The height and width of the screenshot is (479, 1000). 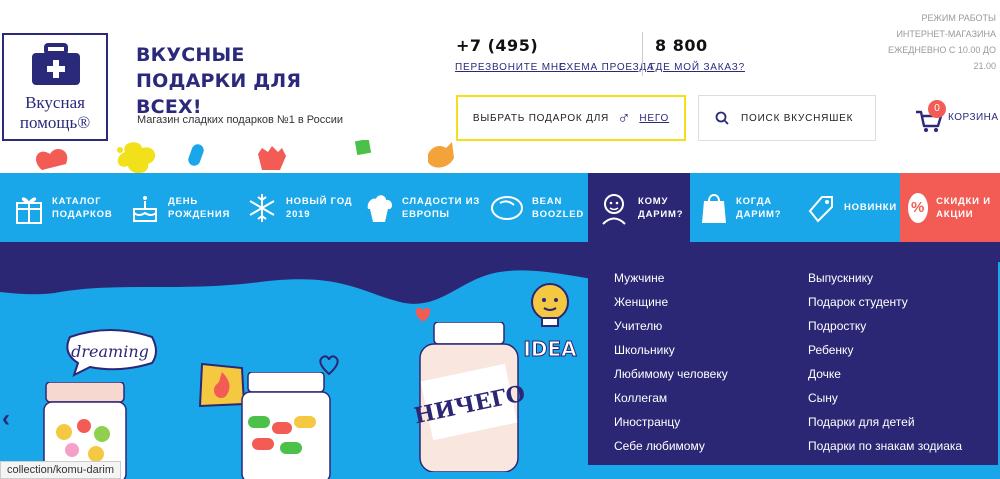 What do you see at coordinates (671, 398) in the screenshot?
I see `dropdown-link: Коллегам` at bounding box center [671, 398].